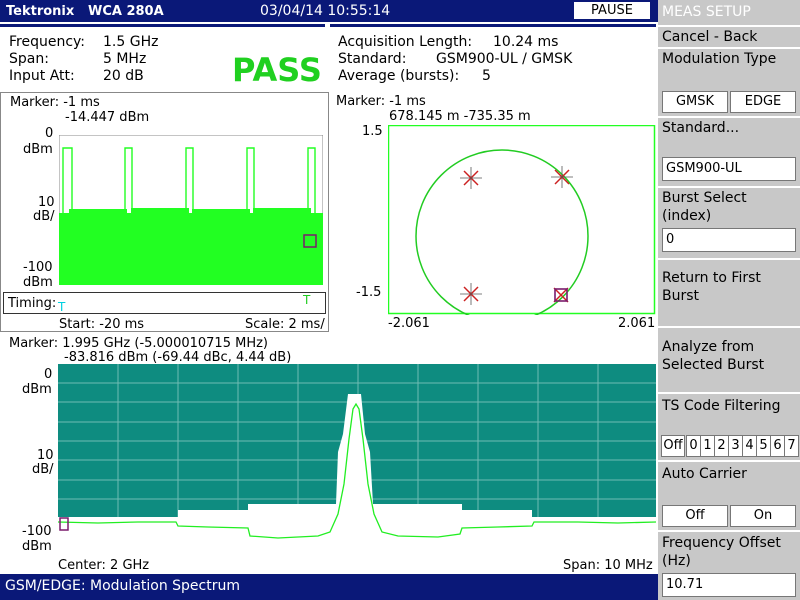  What do you see at coordinates (710, 37) in the screenshot?
I see `cancel-back-label: Cancel - Back` at bounding box center [710, 37].